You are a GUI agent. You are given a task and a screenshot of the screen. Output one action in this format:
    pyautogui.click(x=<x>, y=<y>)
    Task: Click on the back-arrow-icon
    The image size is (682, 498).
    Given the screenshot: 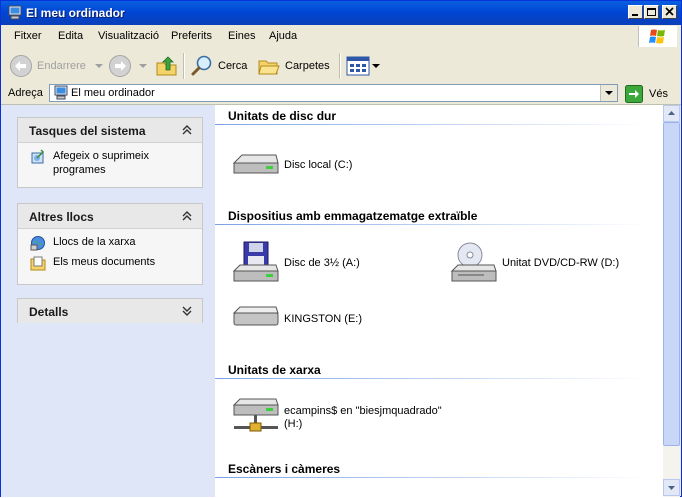 What is the action you would take?
    pyautogui.click(x=21, y=66)
    